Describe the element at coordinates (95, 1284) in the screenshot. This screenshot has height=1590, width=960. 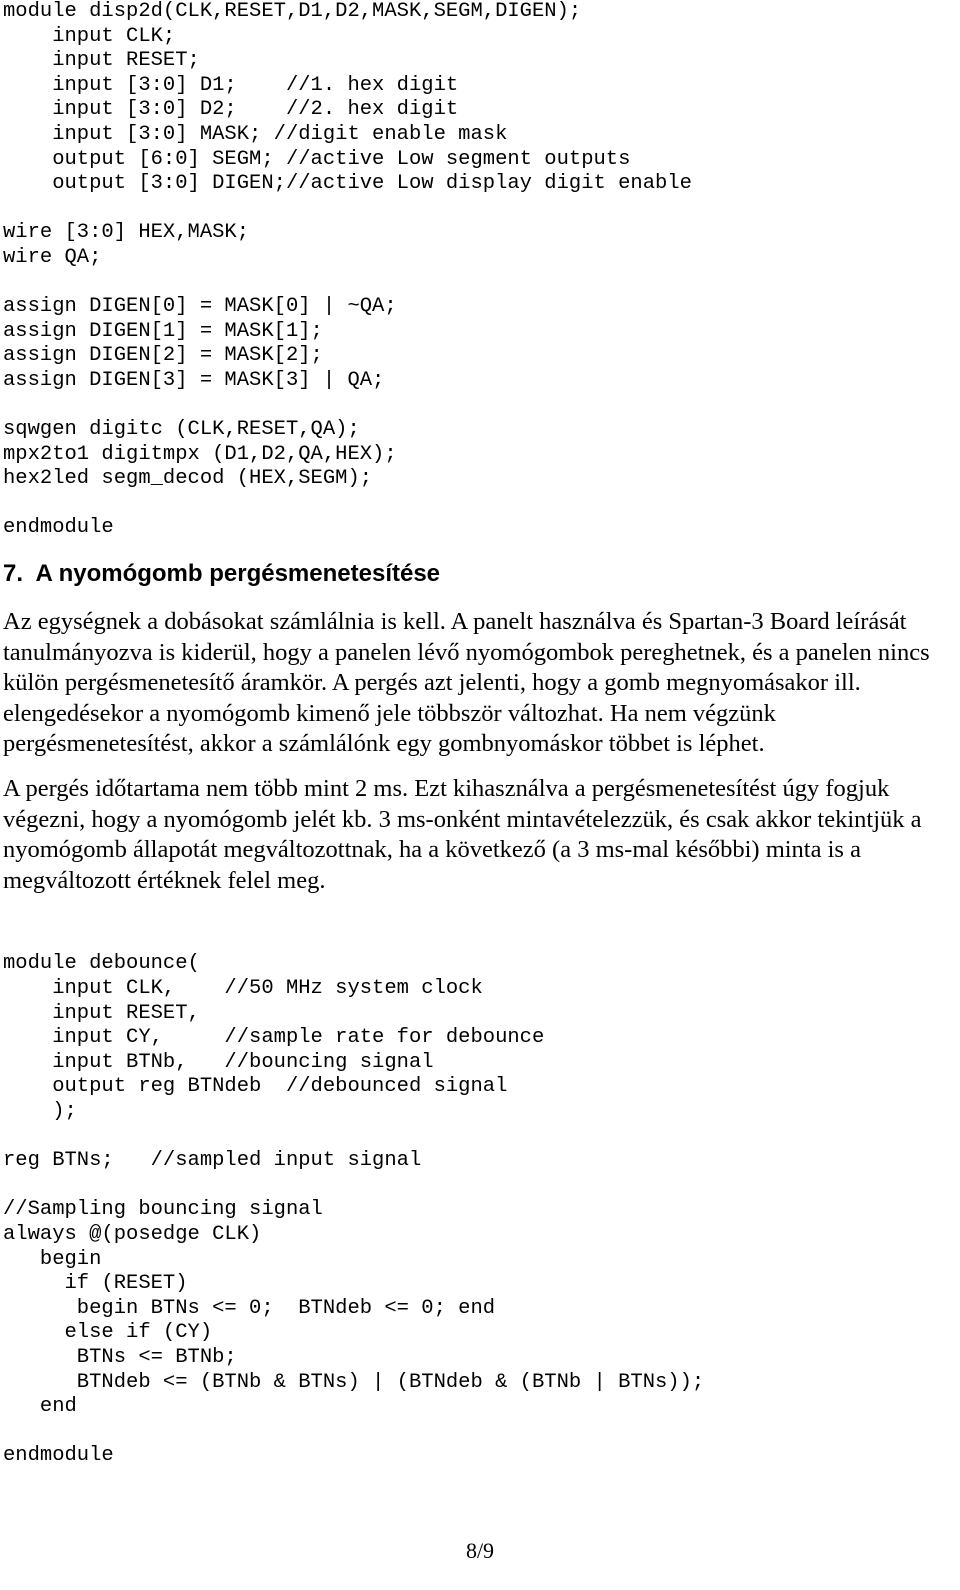
I see `code-line: if (RESET)` at that location.